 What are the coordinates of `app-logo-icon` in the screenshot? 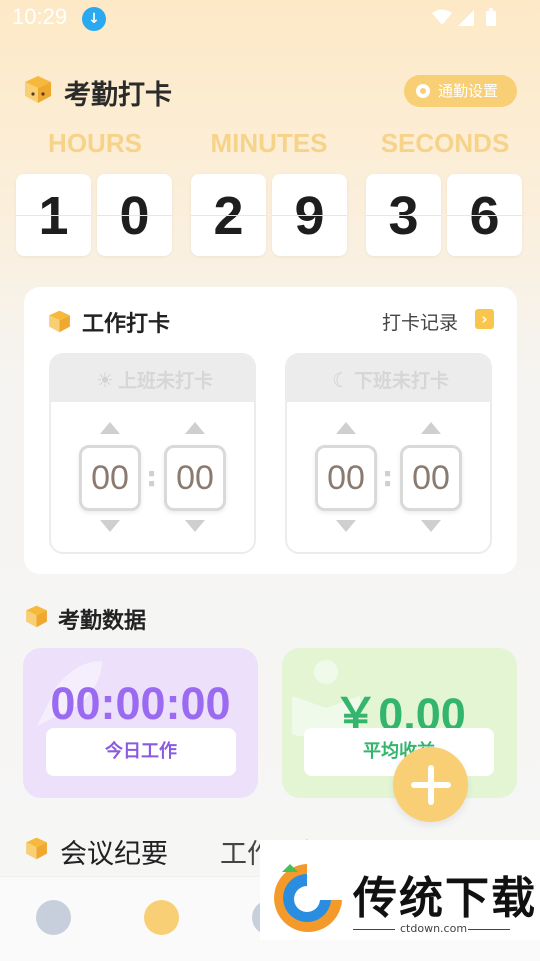 It's located at (38, 89).